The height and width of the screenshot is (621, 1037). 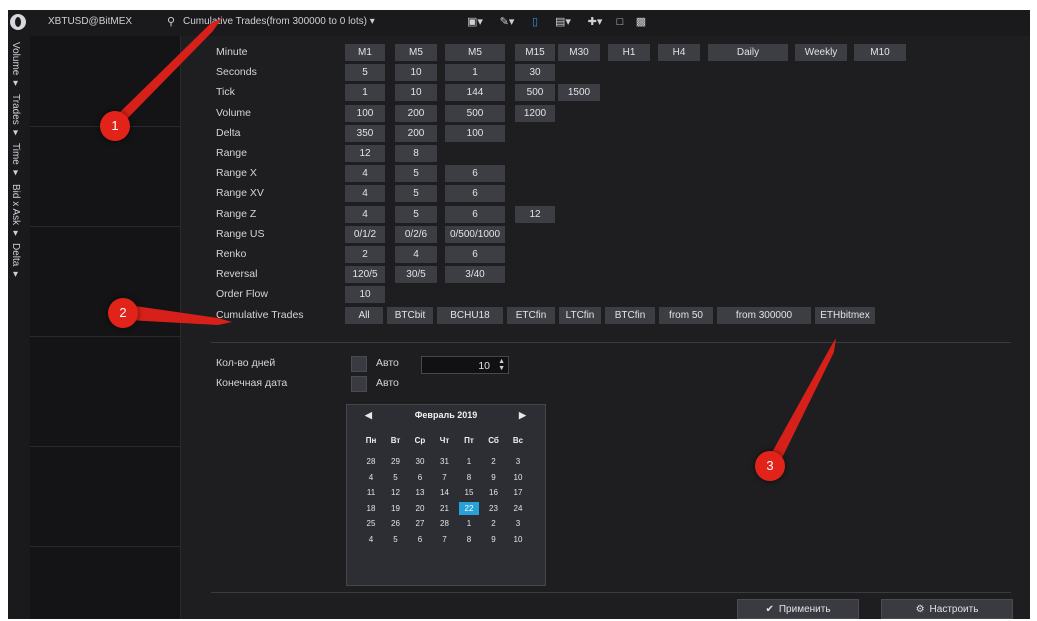 I want to click on days-auto-checkbox, so click(x=359, y=364).